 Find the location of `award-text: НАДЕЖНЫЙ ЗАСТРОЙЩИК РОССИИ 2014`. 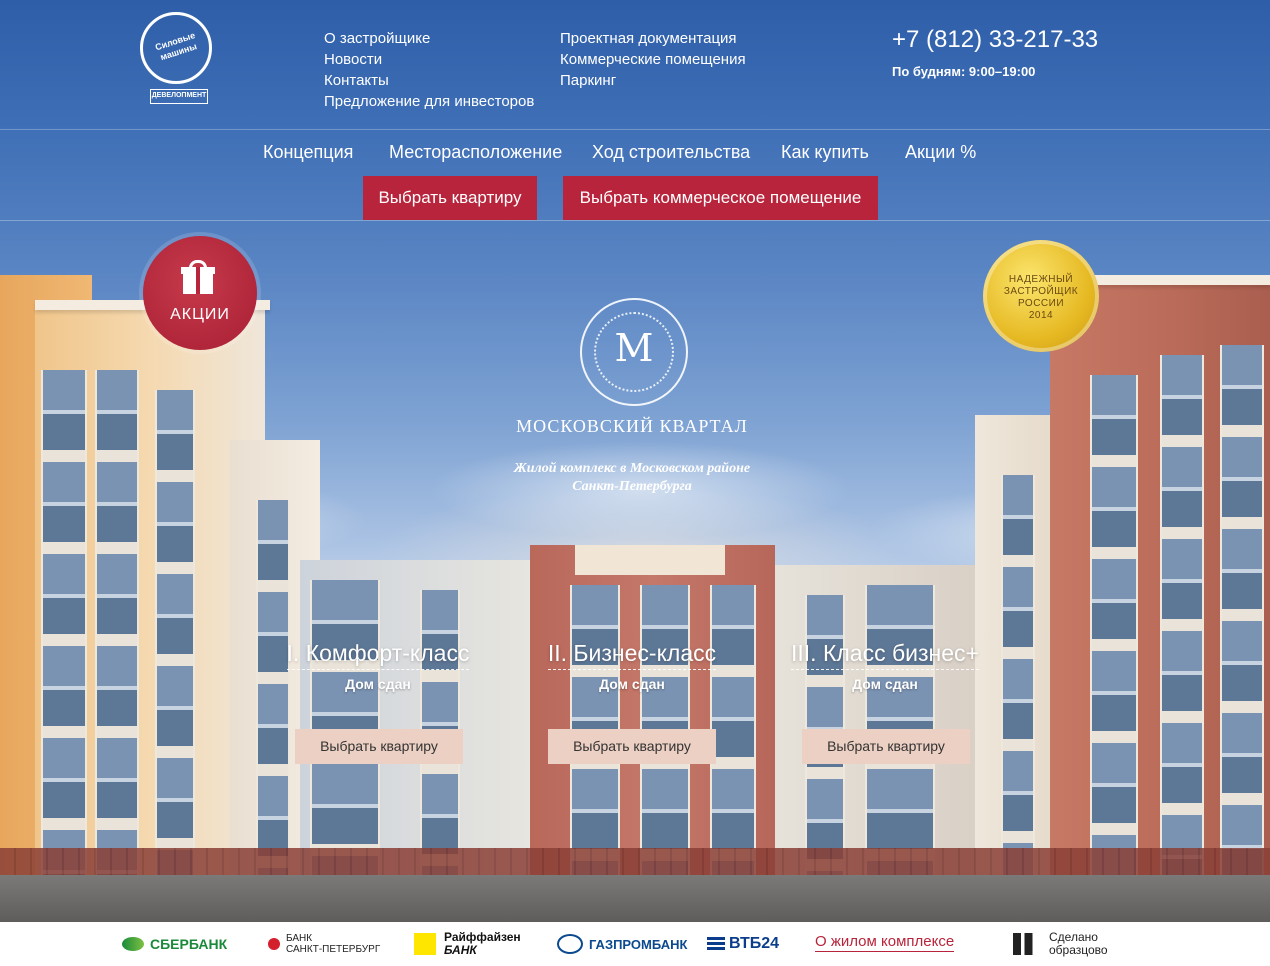

award-text: НАДЕЖНЫЙ ЗАСТРОЙЩИК РОССИИ 2014 is located at coordinates (1041, 298).